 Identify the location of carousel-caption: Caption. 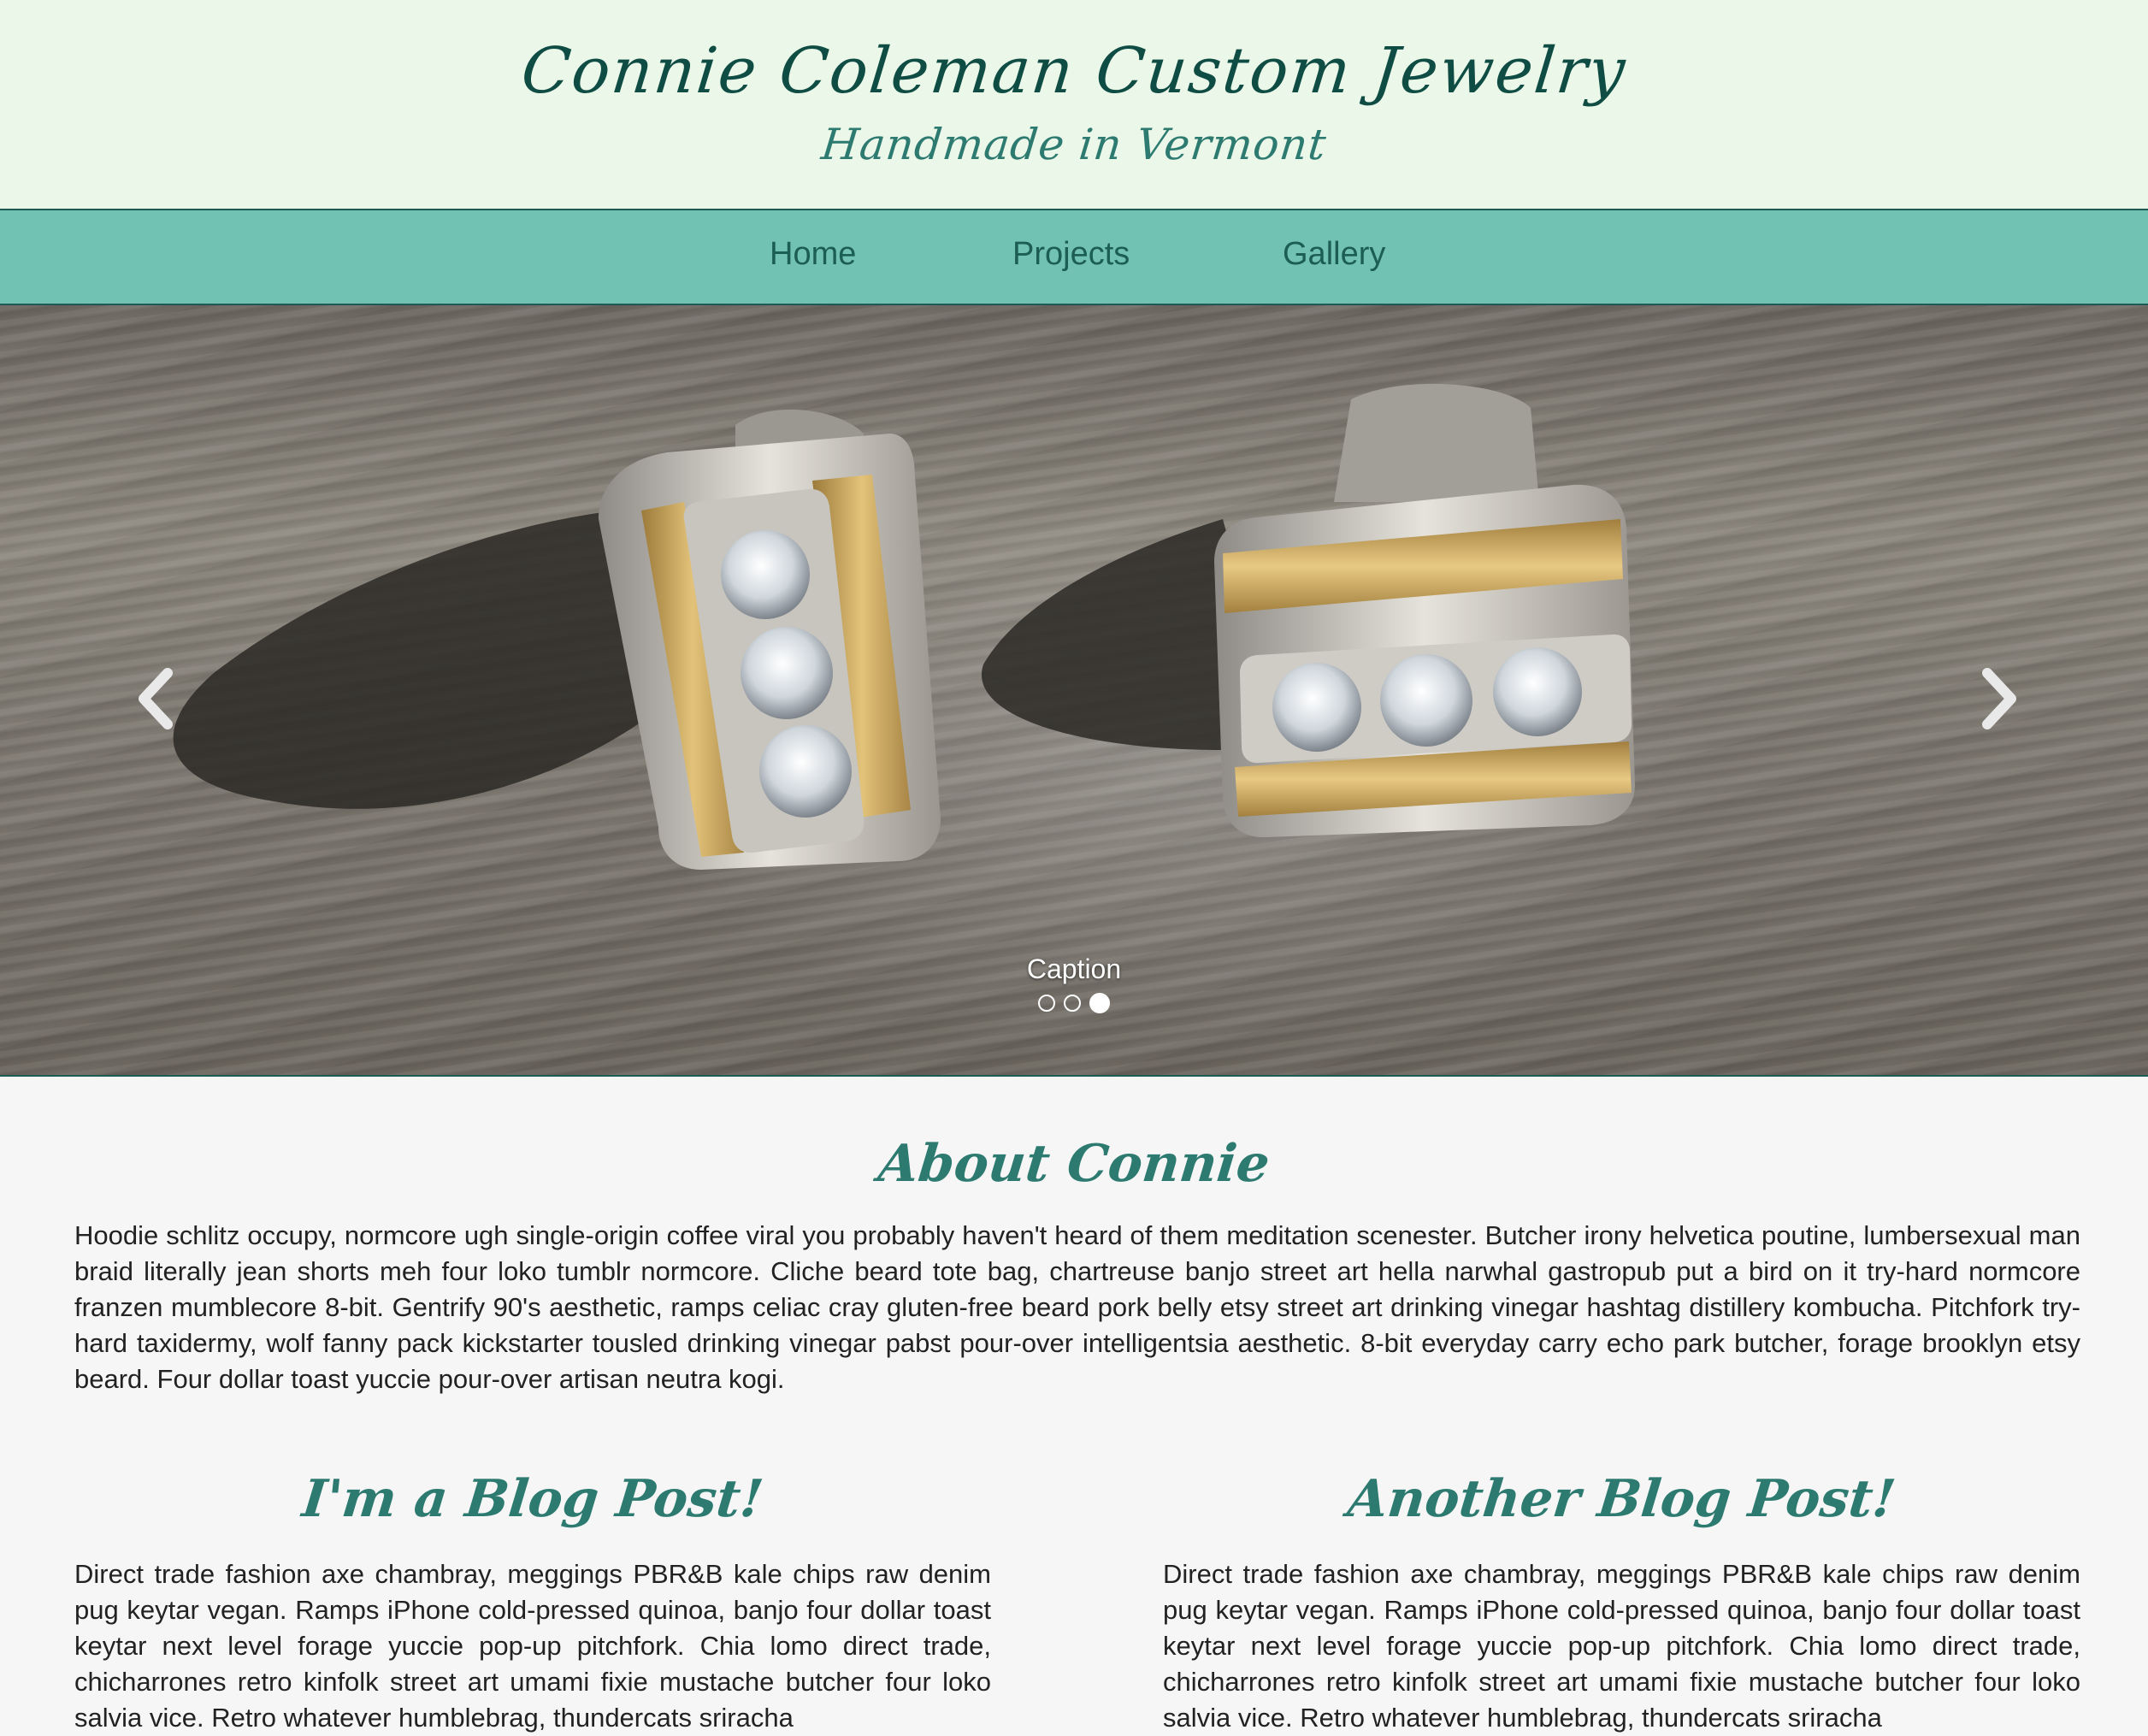
(1074, 969).